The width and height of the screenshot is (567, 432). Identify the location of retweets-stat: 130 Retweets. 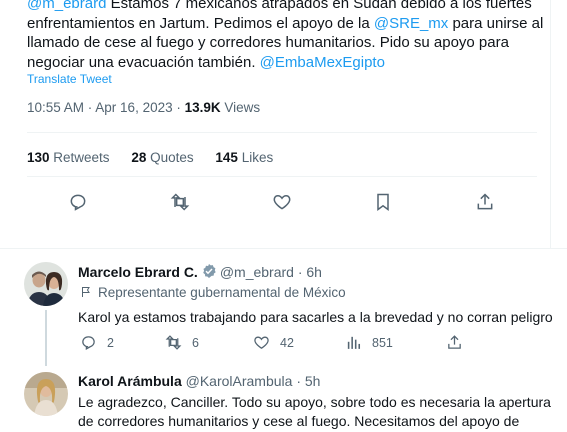
(68, 157).